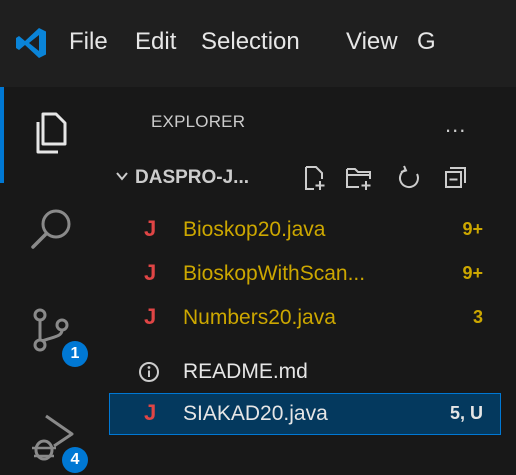 The image size is (516, 475). I want to click on active-indicator, so click(2, 135).